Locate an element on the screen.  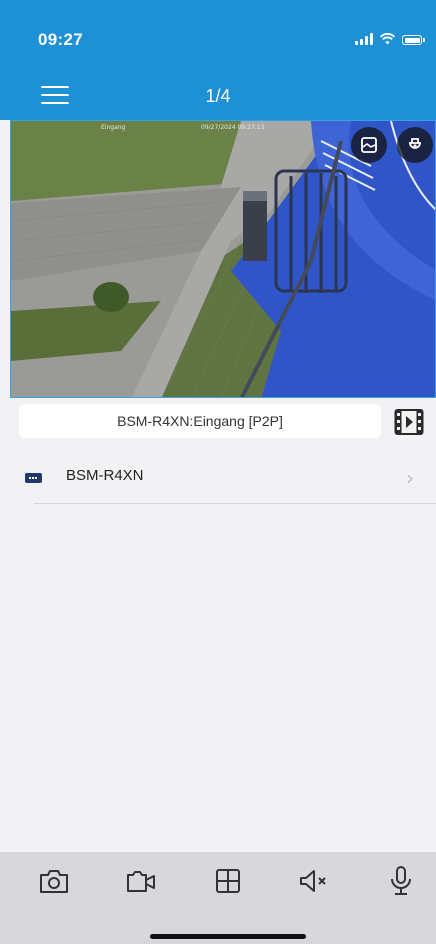
nvr-device-icon is located at coordinates (33, 478).